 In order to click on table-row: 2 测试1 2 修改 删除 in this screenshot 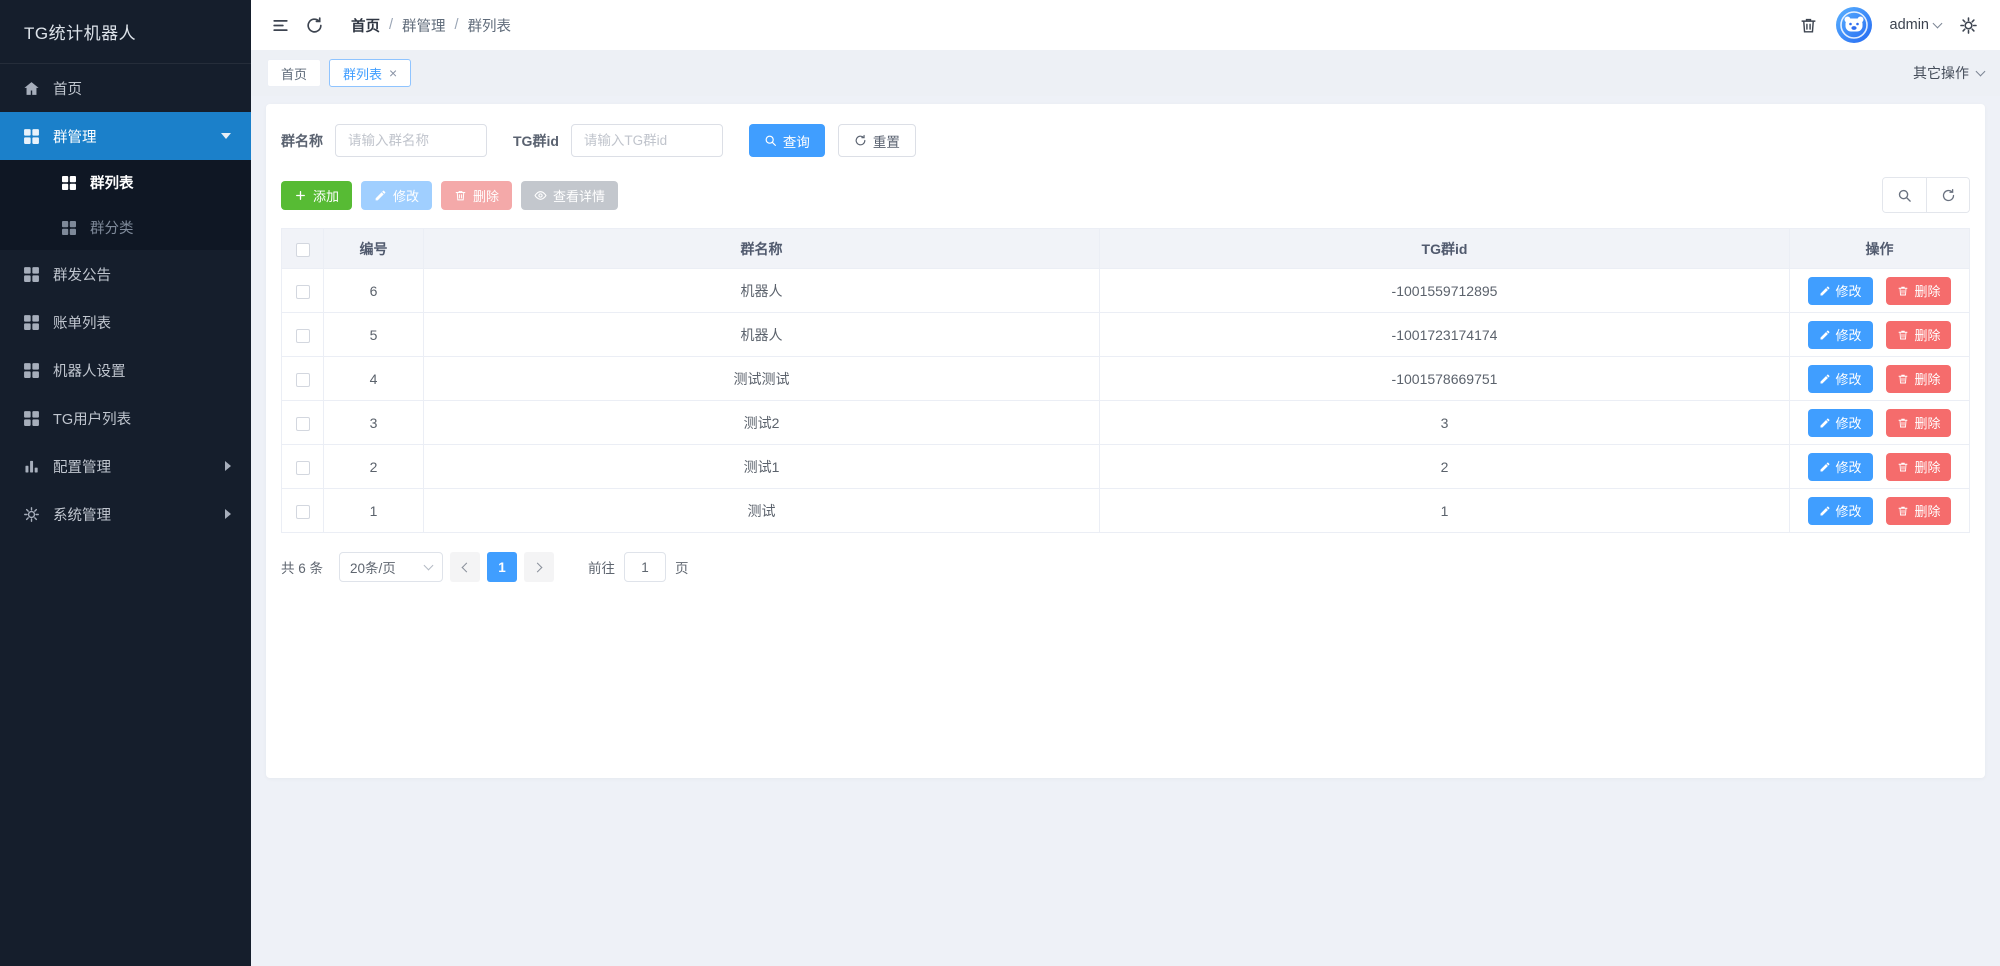, I will do `click(1125, 466)`.